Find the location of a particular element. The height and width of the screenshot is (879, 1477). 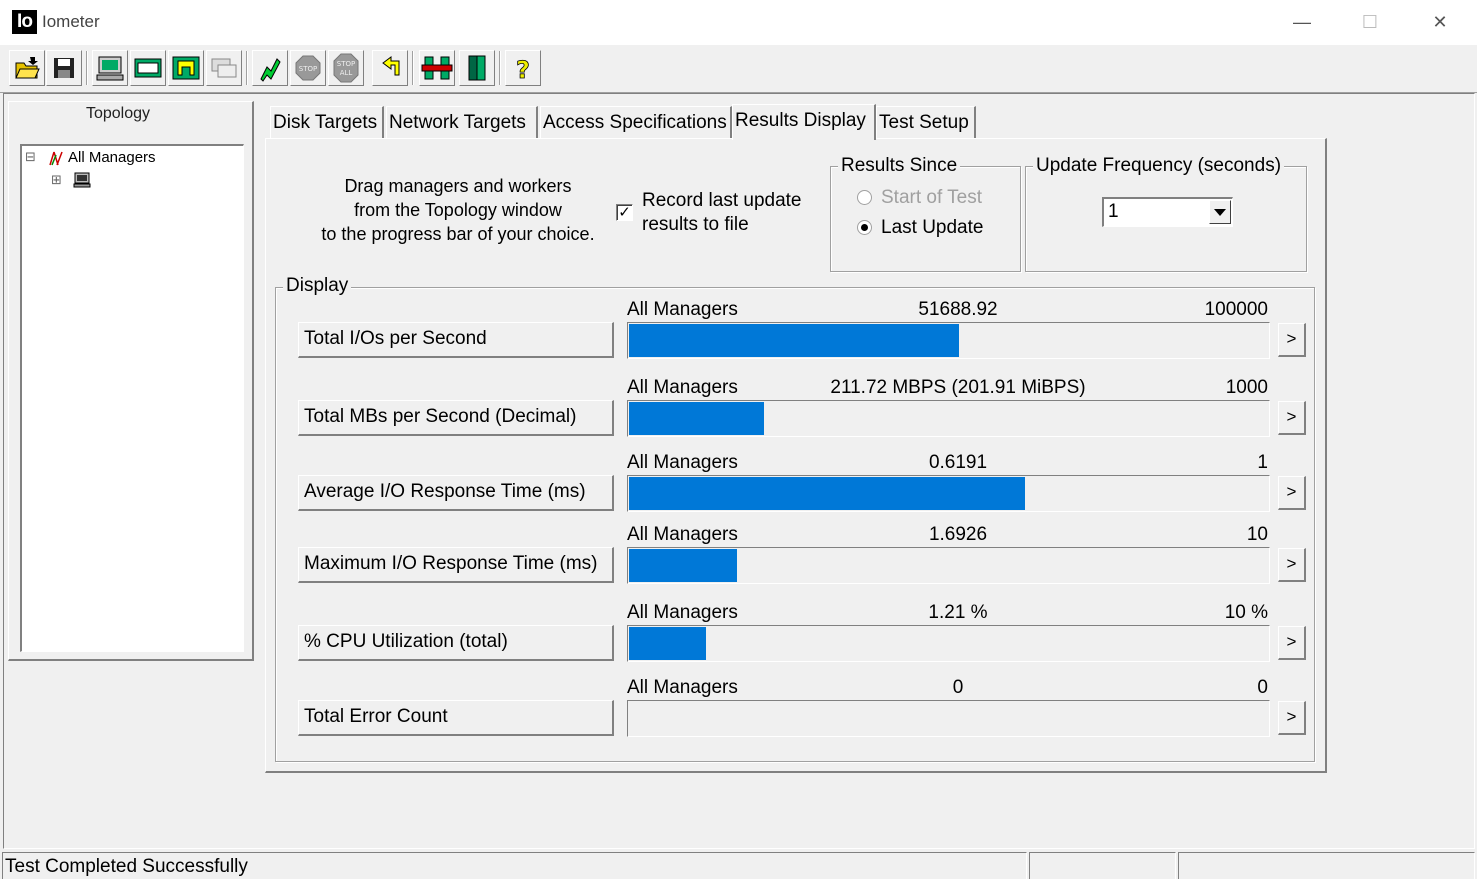

start-tests-icon is located at coordinates (270, 70).